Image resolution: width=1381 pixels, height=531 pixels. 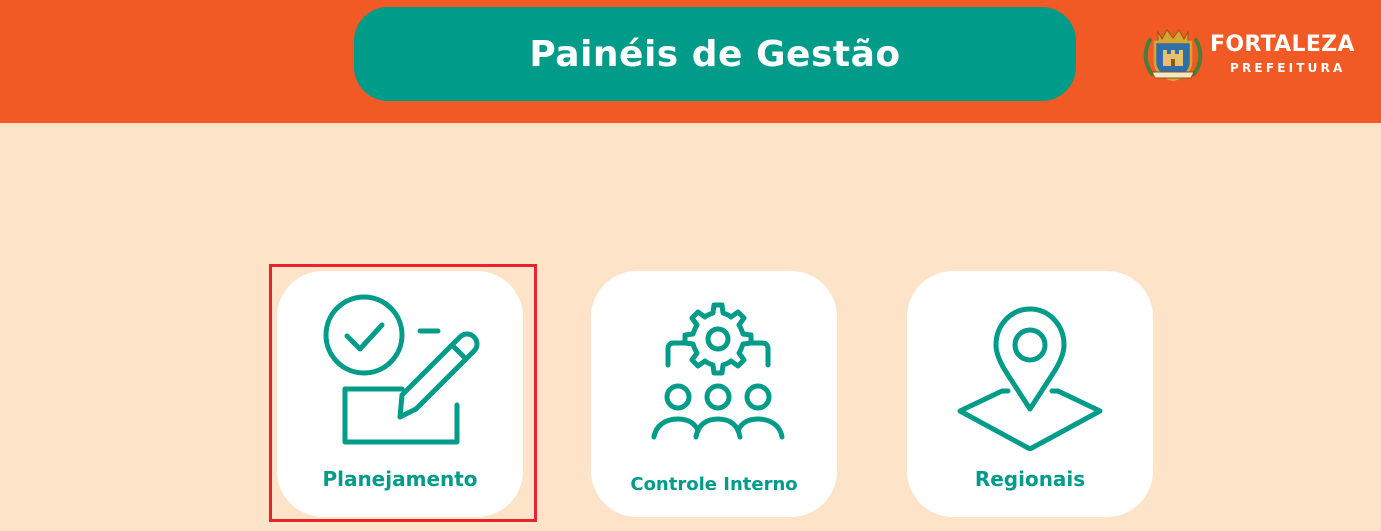 What do you see at coordinates (401, 369) in the screenshot?
I see `checklist-edit-icon` at bounding box center [401, 369].